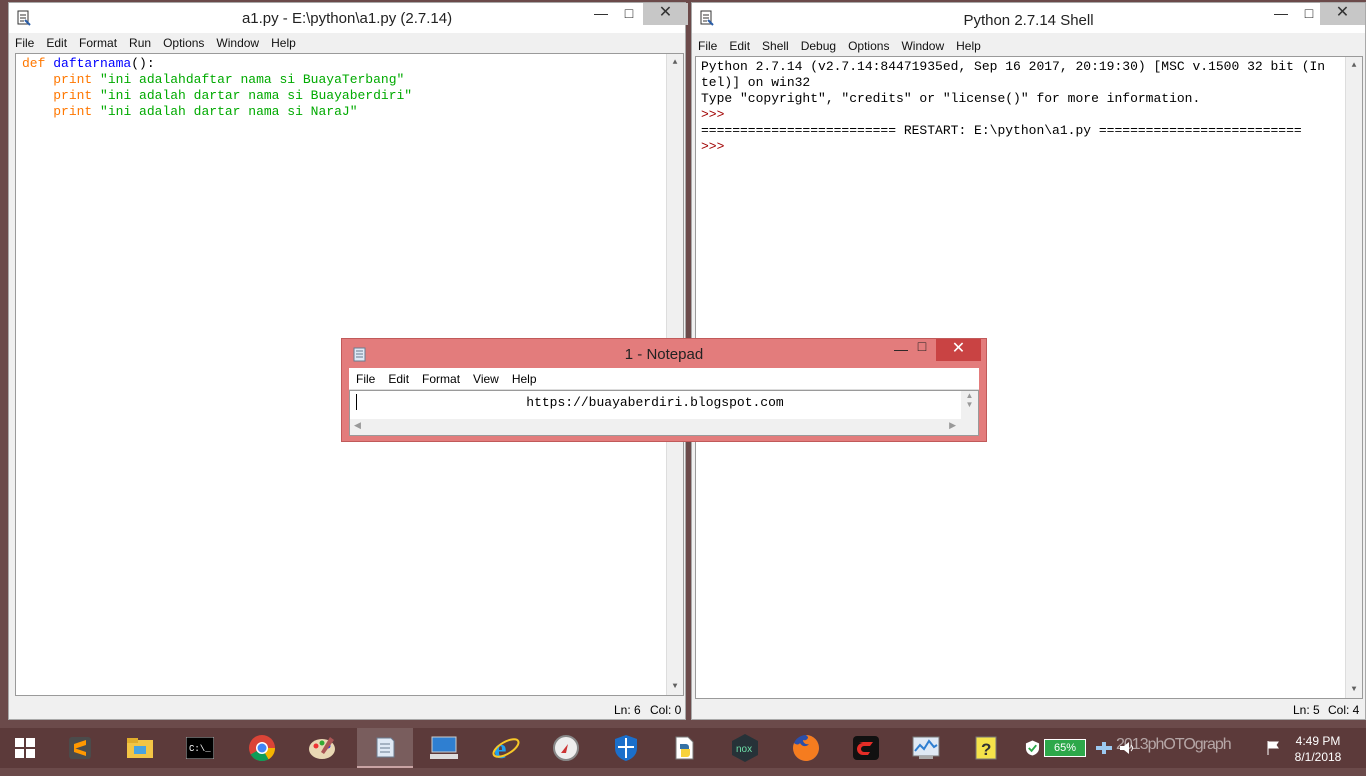 Image resolution: width=1366 pixels, height=776 pixels. I want to click on svg-text: C:\_, so click(200, 749).